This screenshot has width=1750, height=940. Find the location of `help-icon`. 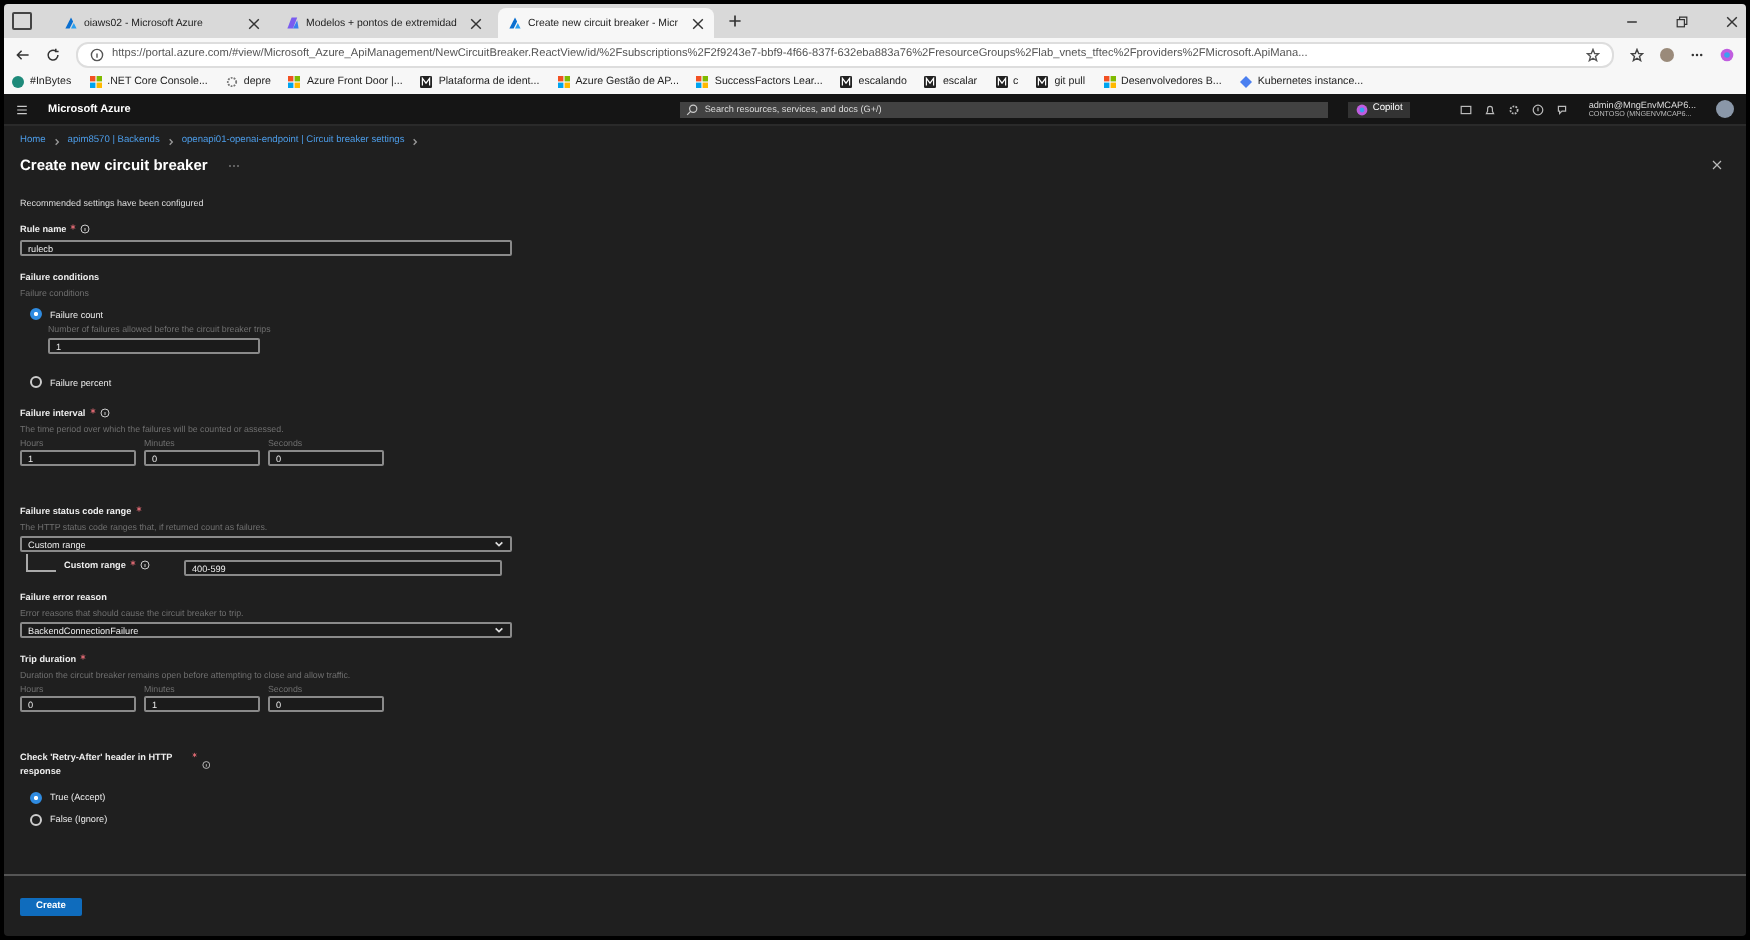

help-icon is located at coordinates (1538, 109).